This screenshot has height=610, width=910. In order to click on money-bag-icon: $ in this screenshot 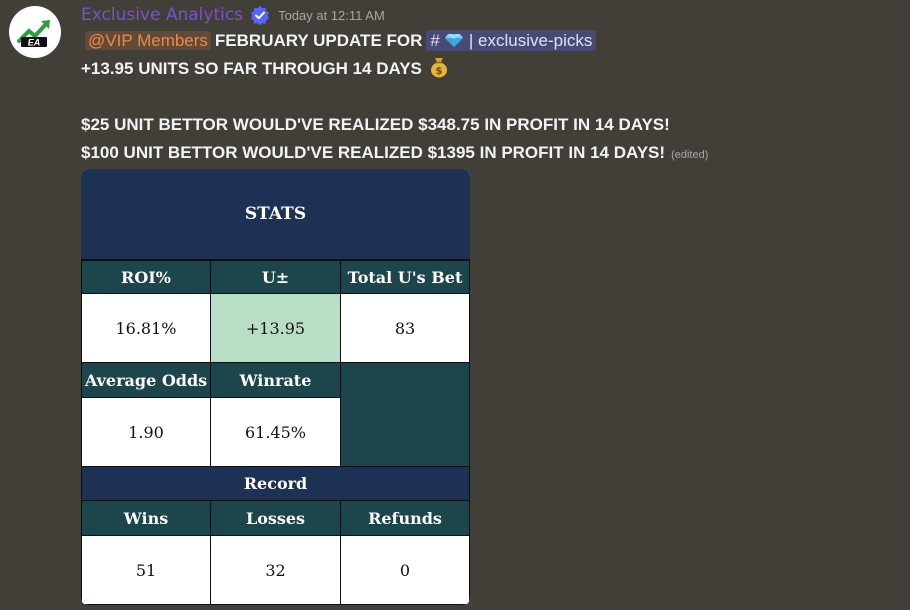, I will do `click(438, 68)`.